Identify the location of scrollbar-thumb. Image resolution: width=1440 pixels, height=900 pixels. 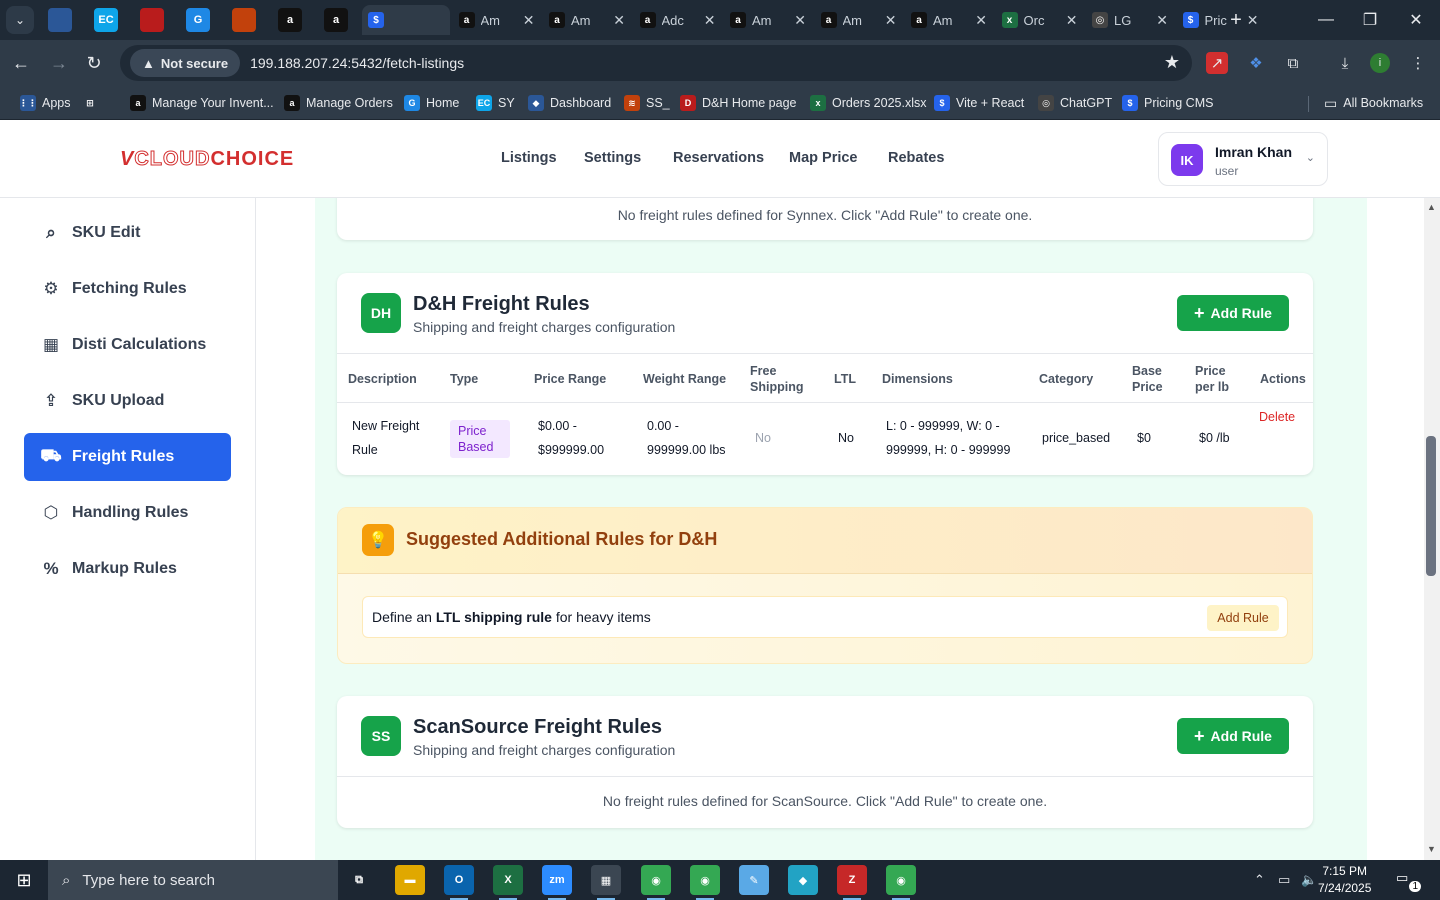
(1431, 506).